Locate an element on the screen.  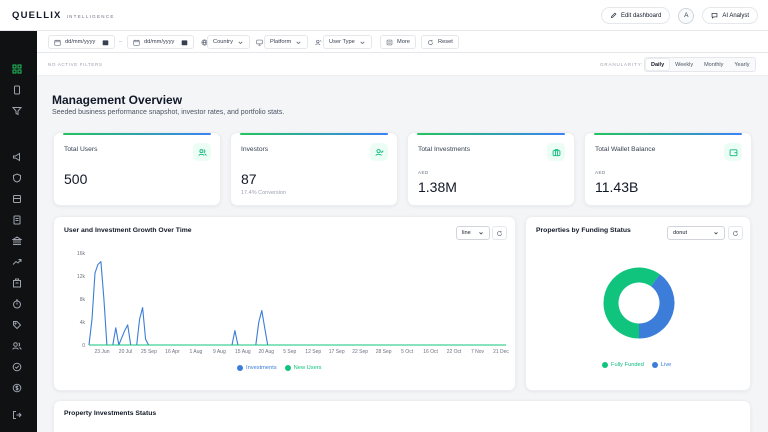
platform-label: Platform is located at coordinates (281, 42).